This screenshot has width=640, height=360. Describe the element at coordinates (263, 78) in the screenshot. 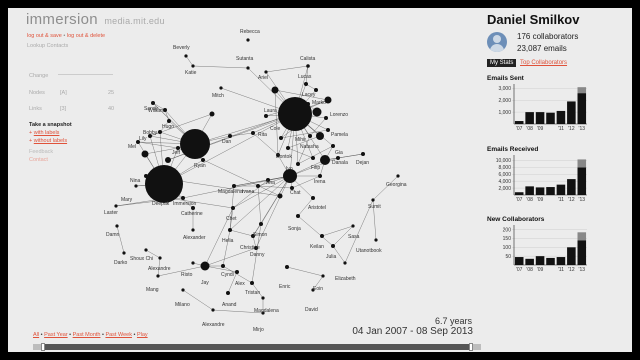

I see `node-label: Ariel` at that location.